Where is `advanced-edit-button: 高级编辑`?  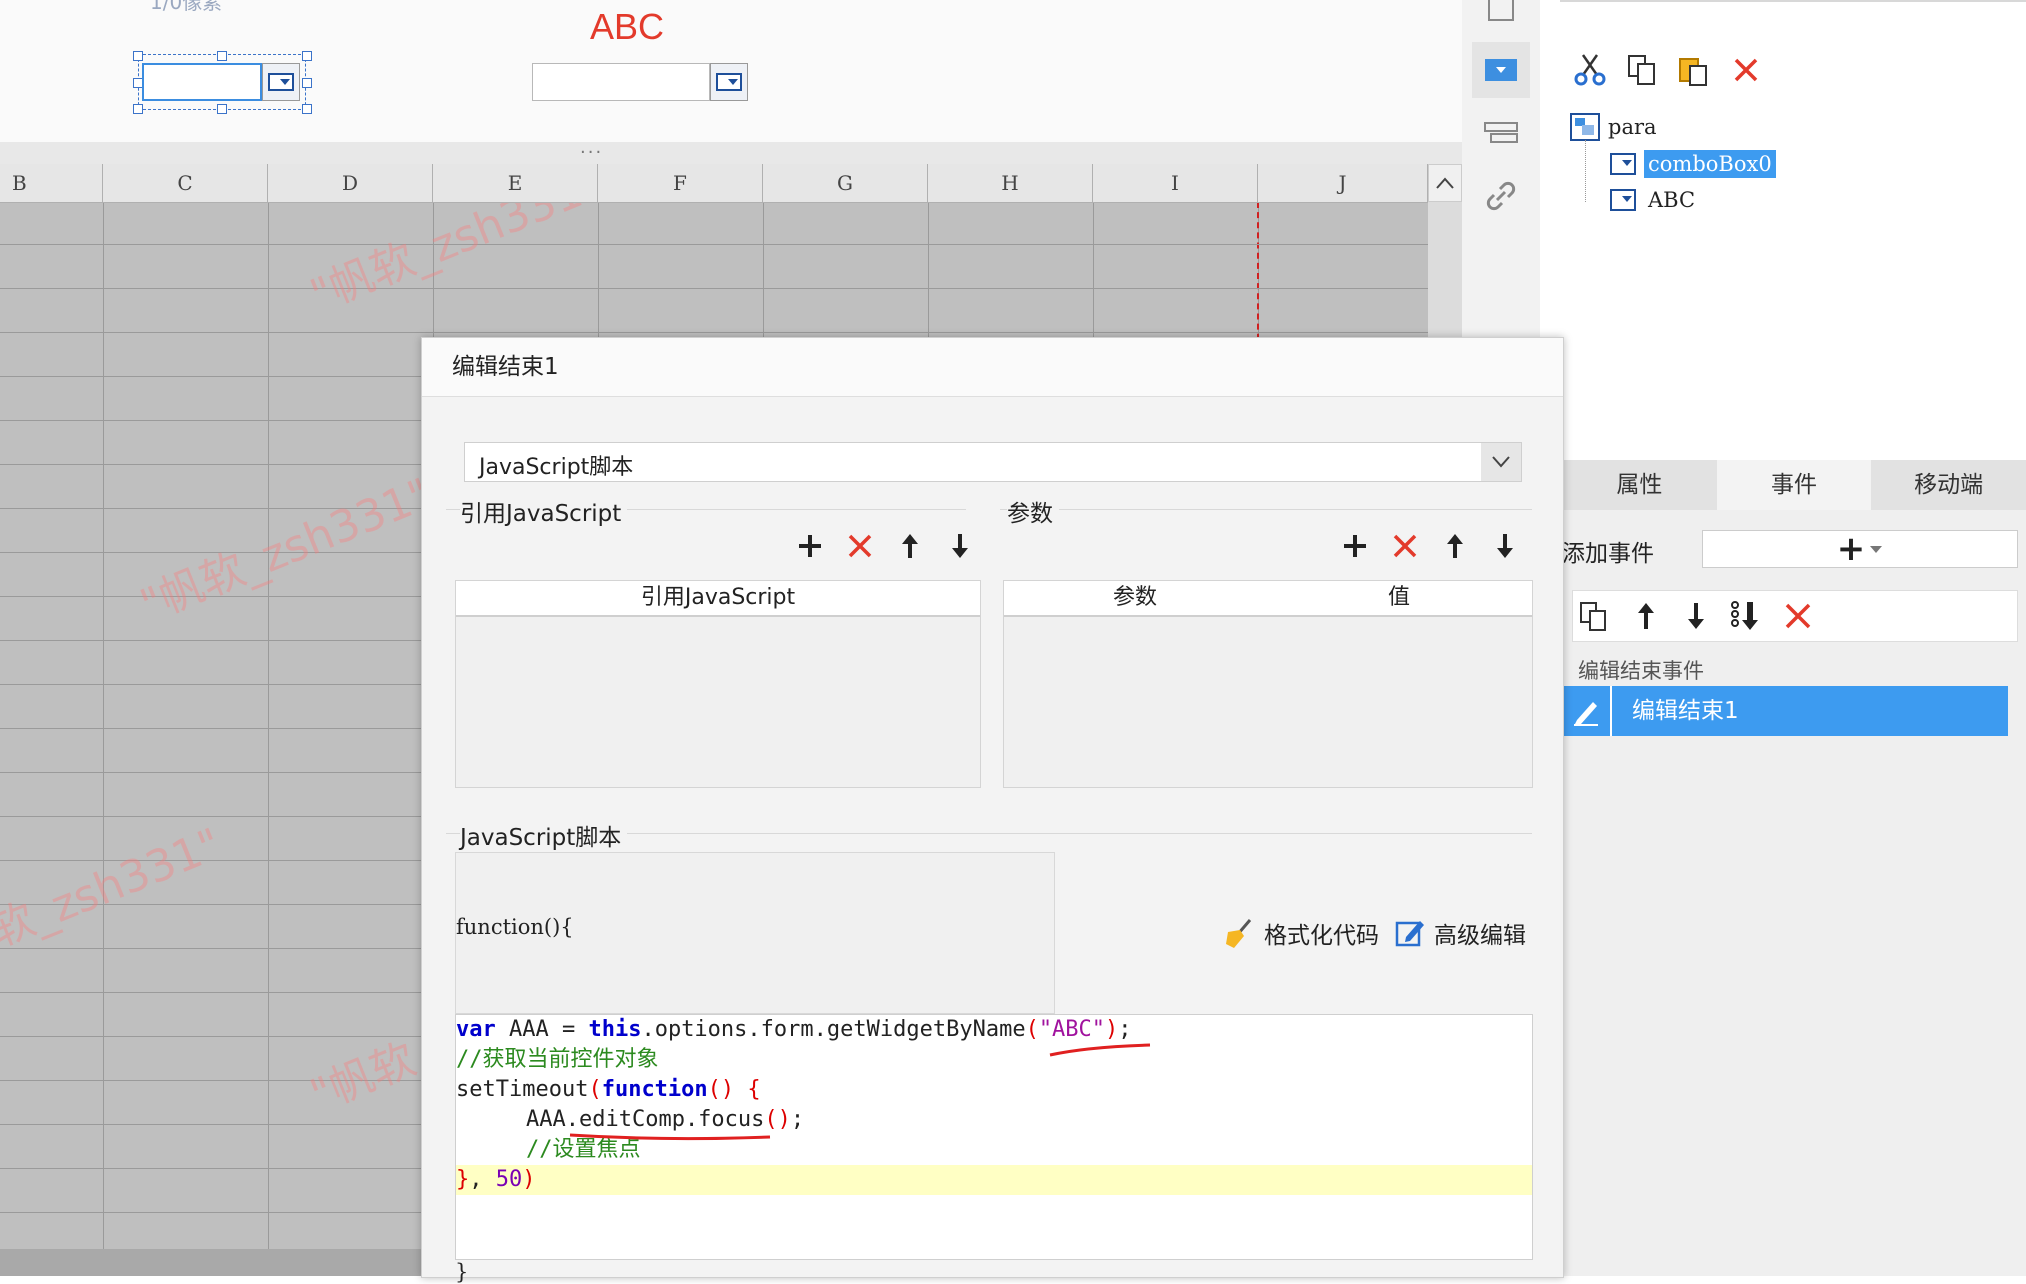
advanced-edit-button: 高级编辑 is located at coordinates (1460, 933).